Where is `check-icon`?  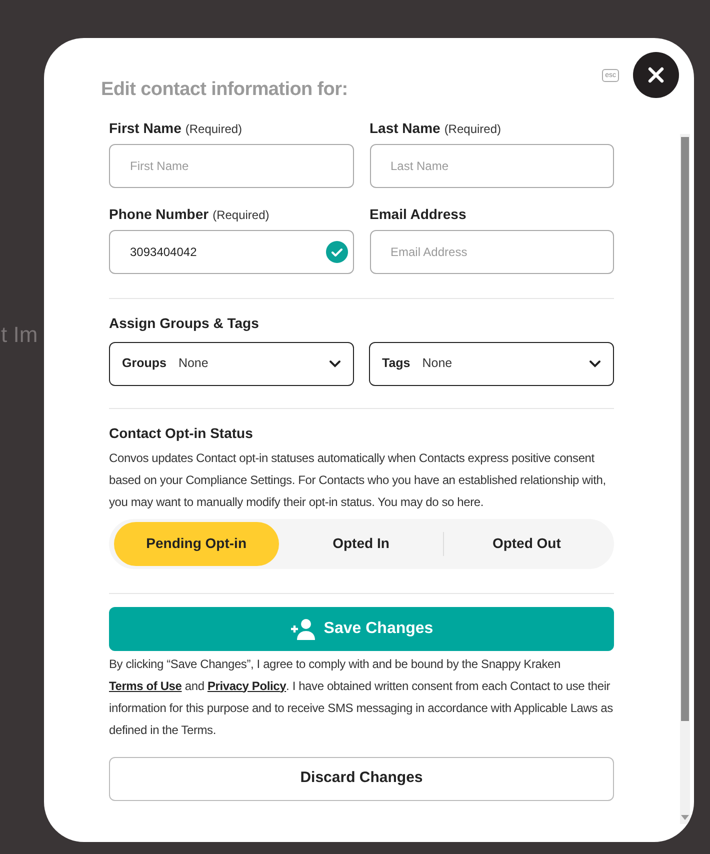 check-icon is located at coordinates (337, 251).